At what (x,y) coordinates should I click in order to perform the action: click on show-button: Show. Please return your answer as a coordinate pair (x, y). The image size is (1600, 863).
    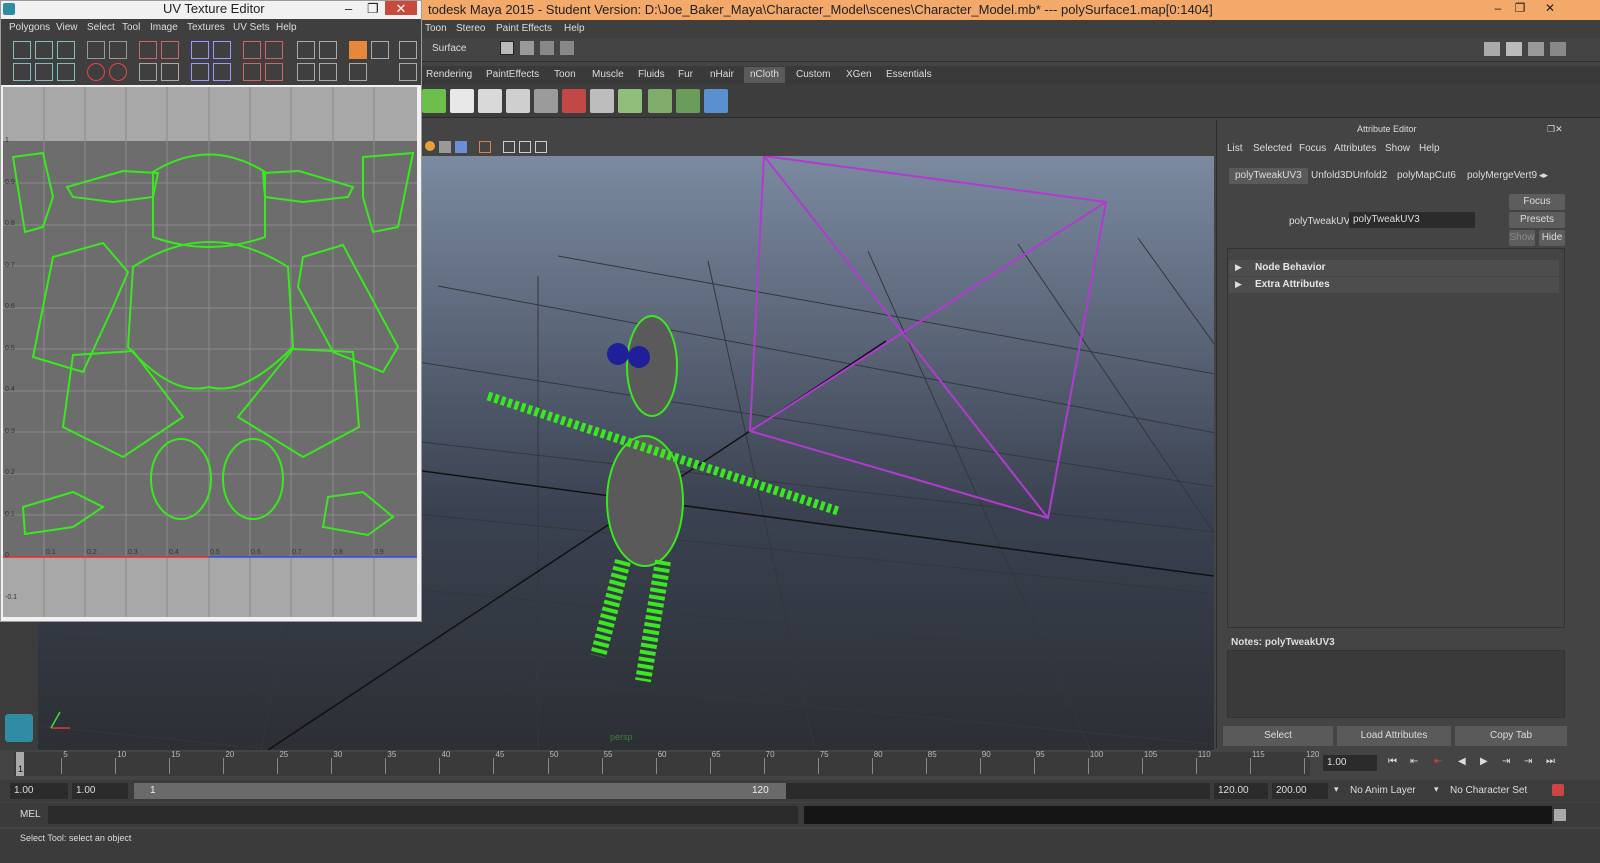
    Looking at the image, I should click on (1522, 238).